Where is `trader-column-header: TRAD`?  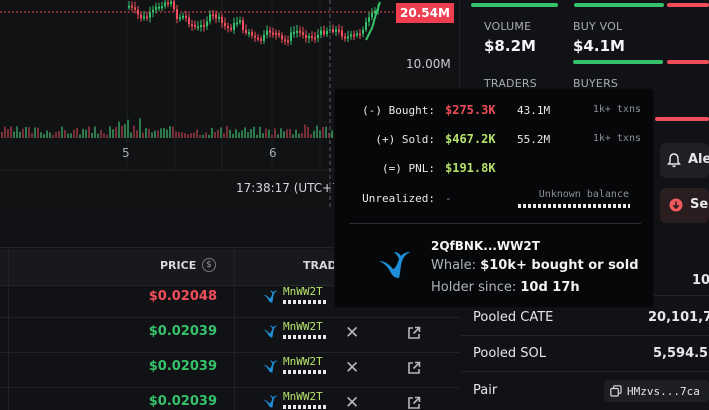 trader-column-header: TRAD is located at coordinates (320, 265).